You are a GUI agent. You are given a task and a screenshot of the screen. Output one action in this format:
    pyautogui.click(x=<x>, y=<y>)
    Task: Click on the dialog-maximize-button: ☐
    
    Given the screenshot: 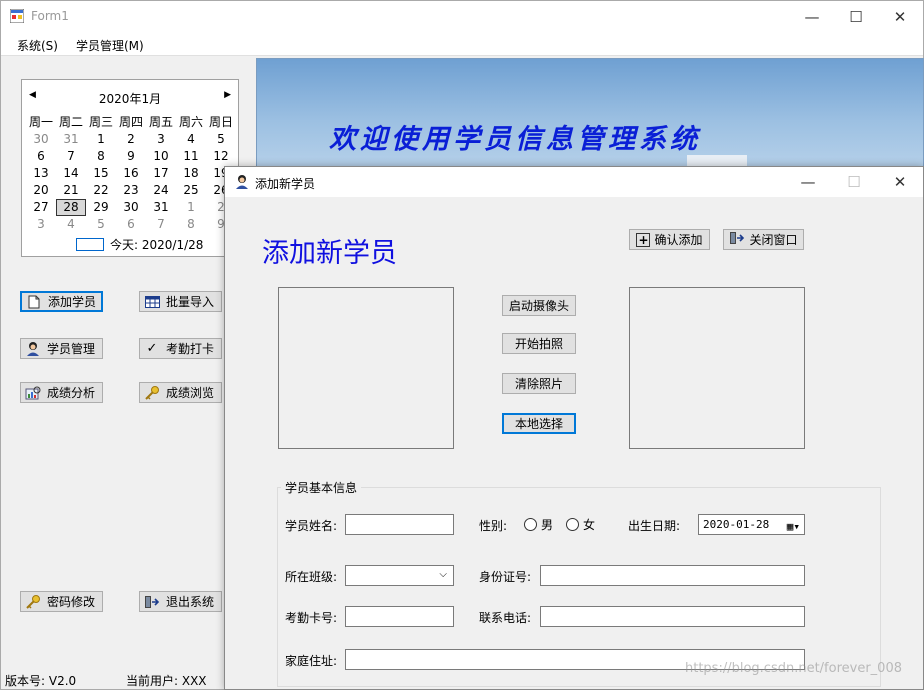 What is the action you would take?
    pyautogui.click(x=854, y=182)
    